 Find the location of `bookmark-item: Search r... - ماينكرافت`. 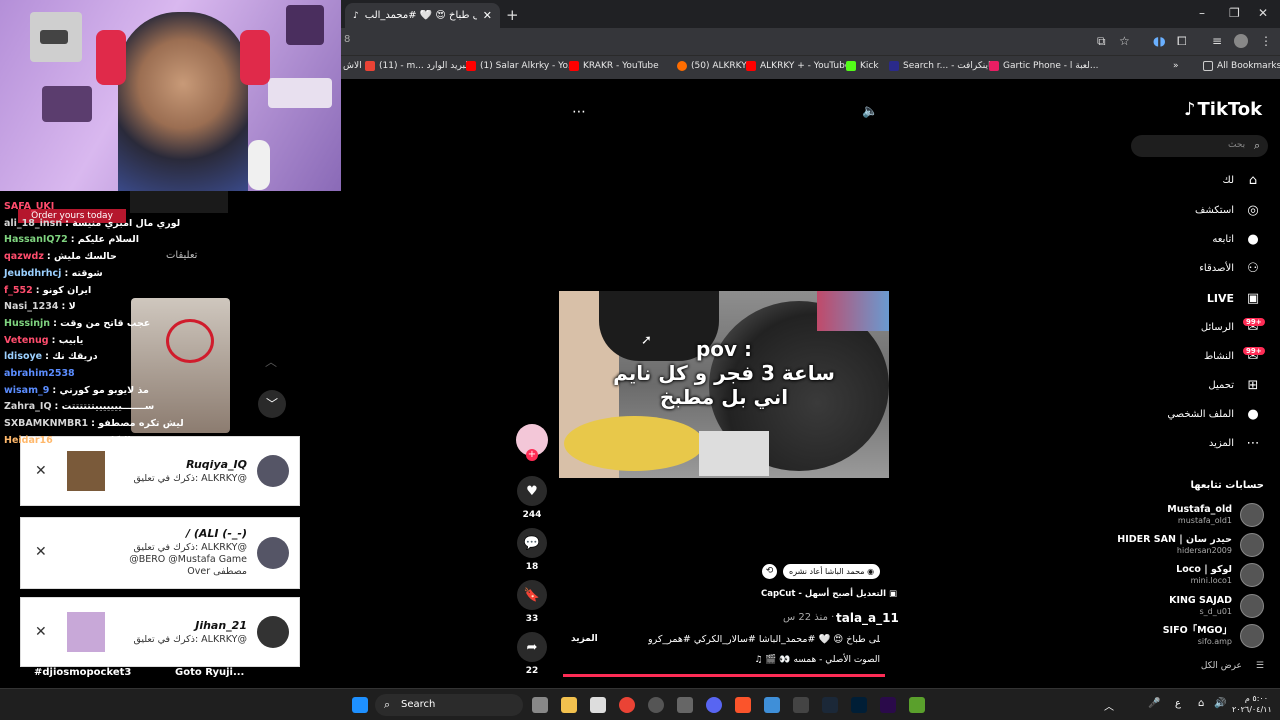

bookmark-item: Search r... - ماينكرافت is located at coordinates (942, 66).